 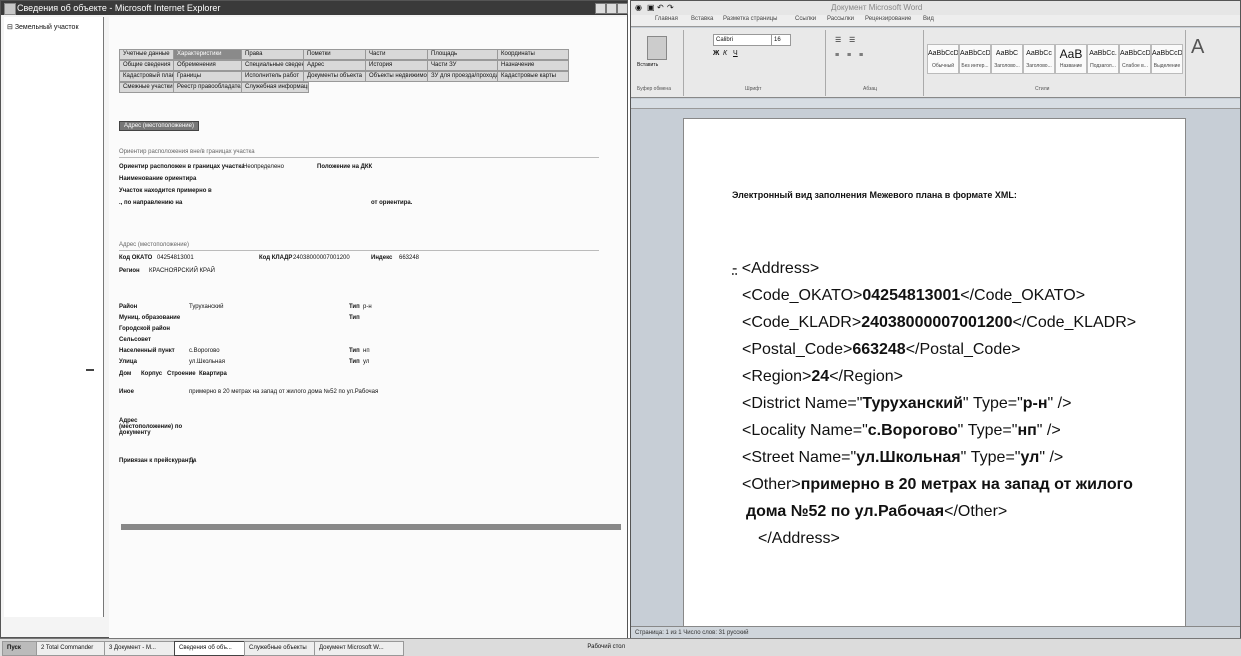 What do you see at coordinates (802, 403) in the screenshot?
I see `xml-tag: <District Name="` at bounding box center [802, 403].